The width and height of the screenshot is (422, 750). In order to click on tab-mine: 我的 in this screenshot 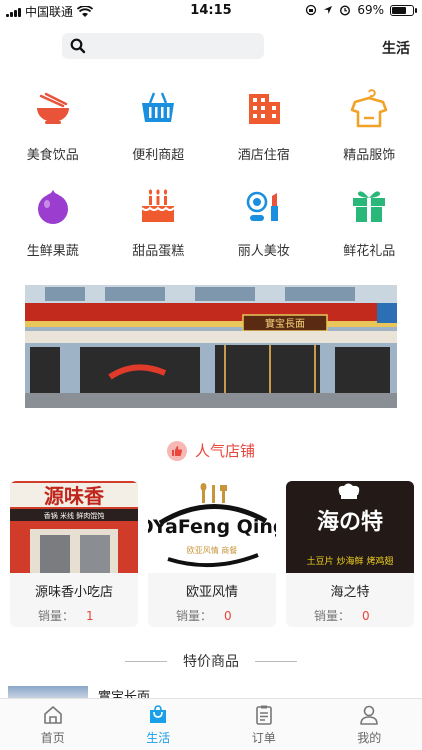, I will do `click(369, 724)`.